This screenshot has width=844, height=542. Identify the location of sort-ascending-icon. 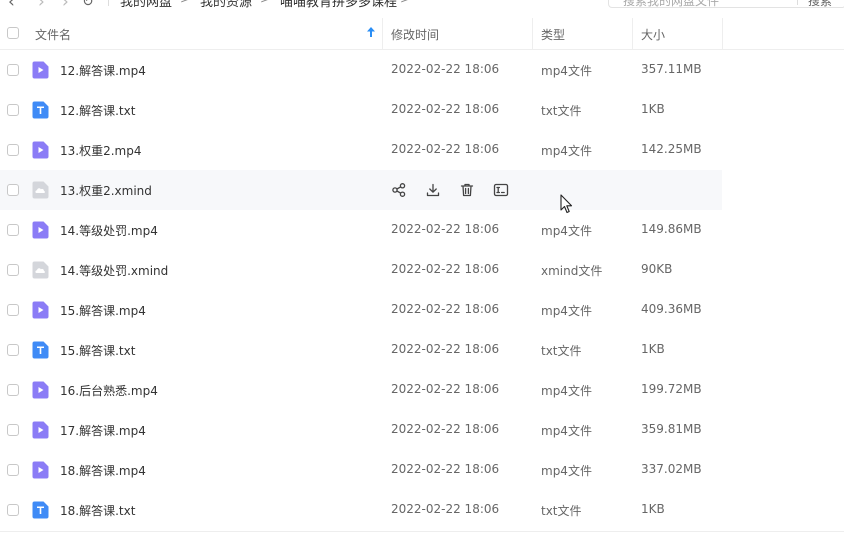
(371, 32).